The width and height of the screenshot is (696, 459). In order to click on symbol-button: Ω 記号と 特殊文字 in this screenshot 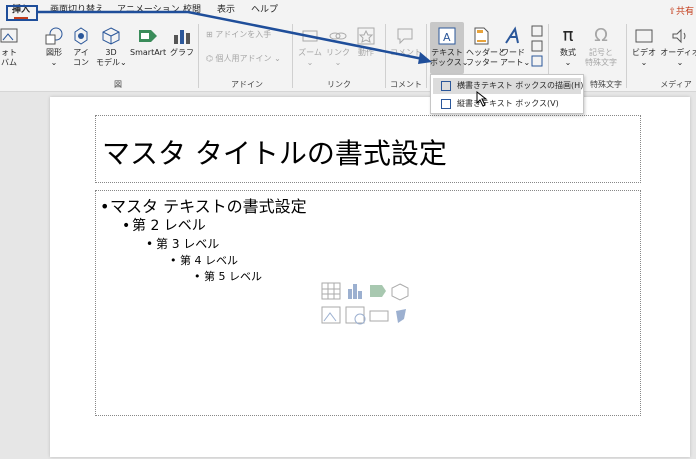, I will do `click(601, 47)`.